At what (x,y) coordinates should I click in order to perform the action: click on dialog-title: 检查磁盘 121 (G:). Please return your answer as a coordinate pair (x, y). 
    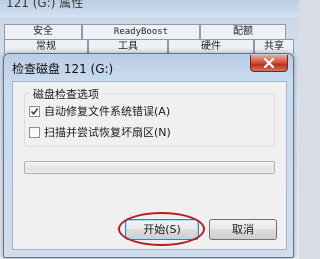
    Looking at the image, I should click on (63, 69).